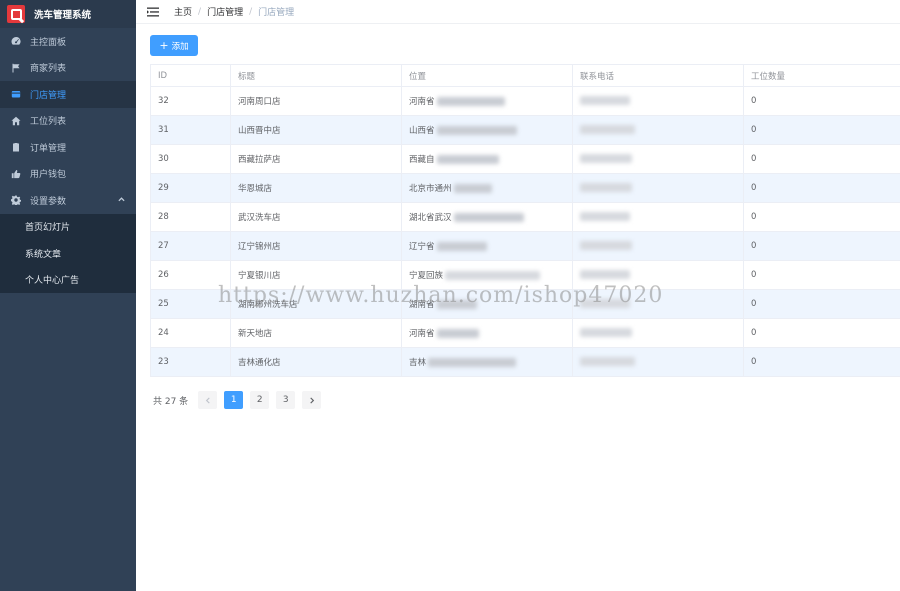 This screenshot has width=900, height=591. I want to click on column-header-location: 位置, so click(487, 75).